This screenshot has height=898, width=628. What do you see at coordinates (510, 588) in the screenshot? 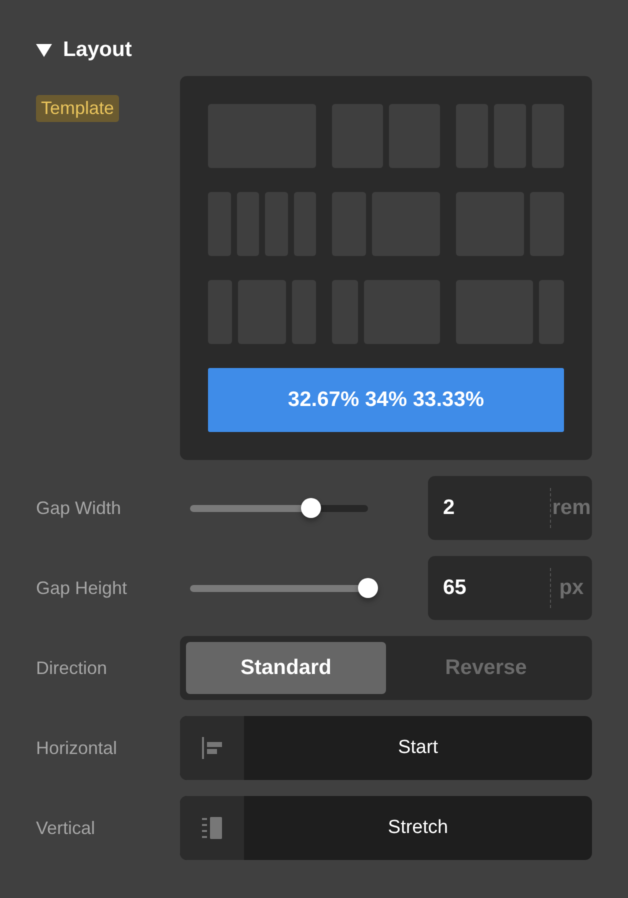
I see `number-input: 65 px` at bounding box center [510, 588].